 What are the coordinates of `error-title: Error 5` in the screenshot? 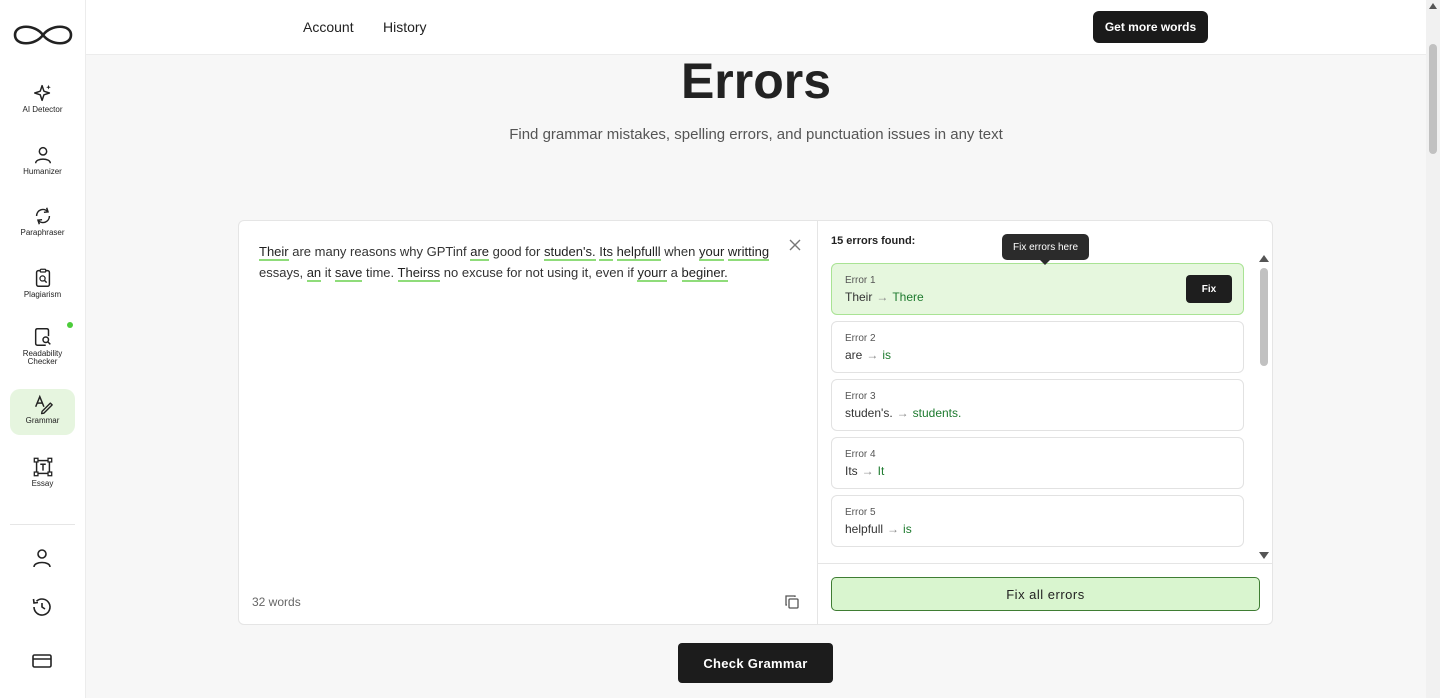 It's located at (860, 512).